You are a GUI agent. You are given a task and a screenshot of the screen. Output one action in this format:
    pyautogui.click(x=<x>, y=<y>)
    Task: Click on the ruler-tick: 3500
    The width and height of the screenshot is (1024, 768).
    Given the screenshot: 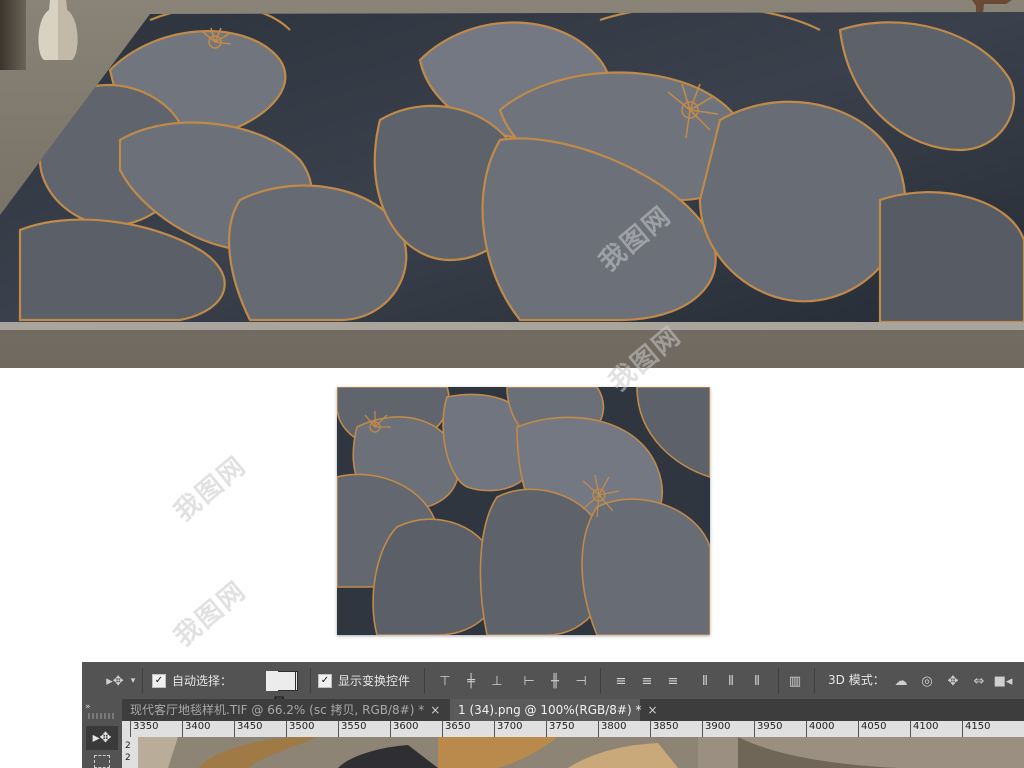 What is the action you would take?
    pyautogui.click(x=300, y=729)
    